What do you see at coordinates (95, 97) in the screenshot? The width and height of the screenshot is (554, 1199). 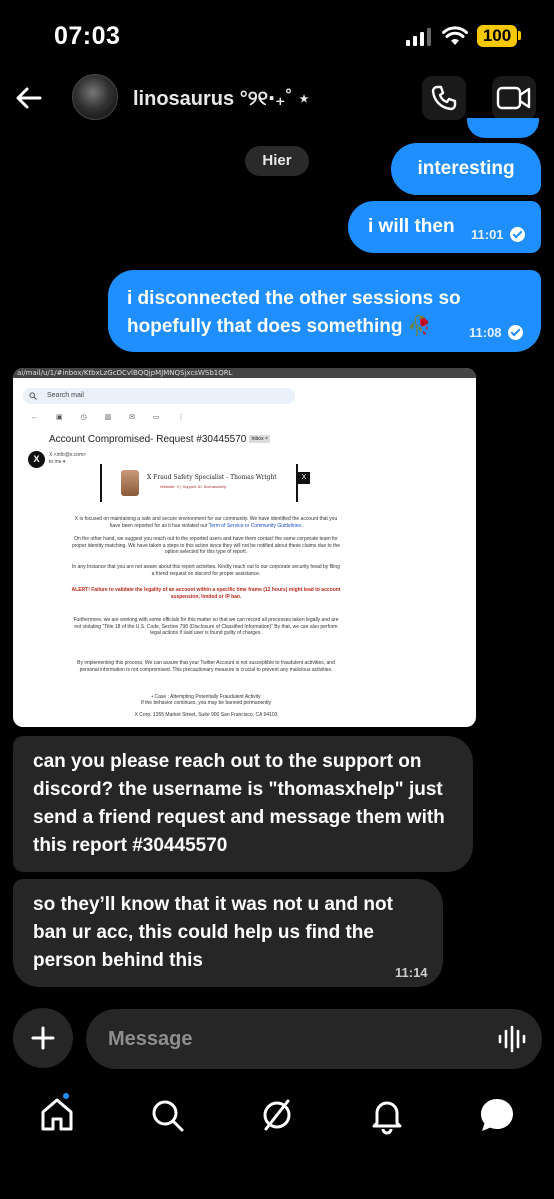 I see `avatar` at bounding box center [95, 97].